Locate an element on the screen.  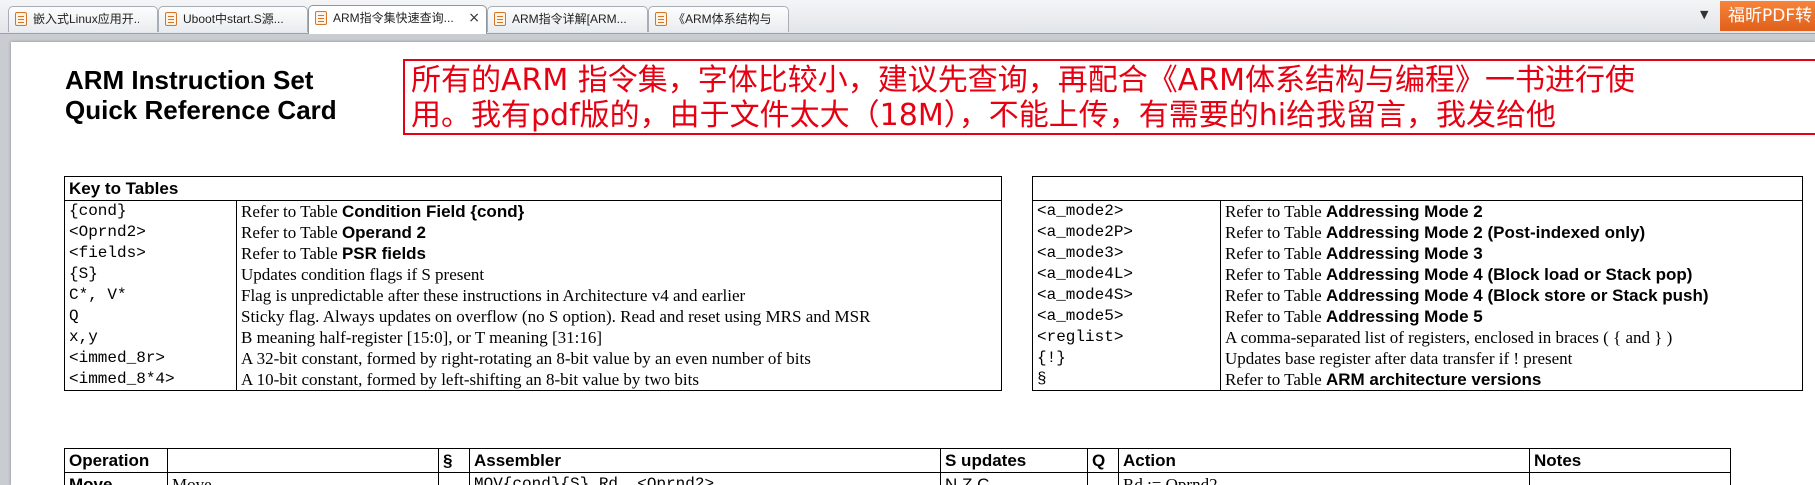
key-code: {cond} is located at coordinates (150, 211).